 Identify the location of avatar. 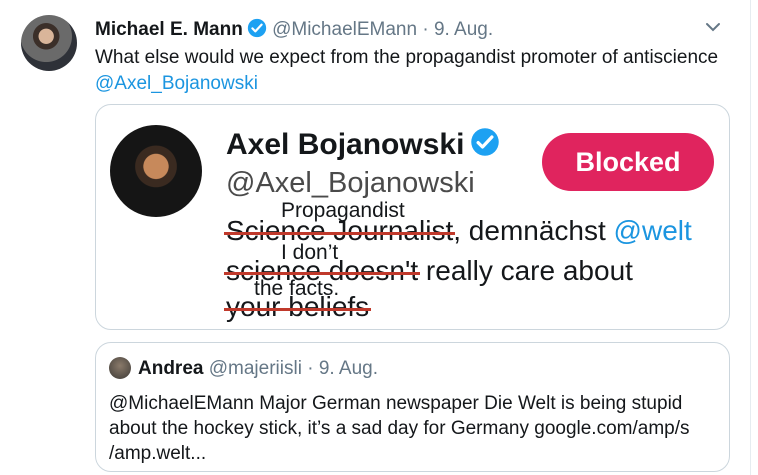
(49, 43).